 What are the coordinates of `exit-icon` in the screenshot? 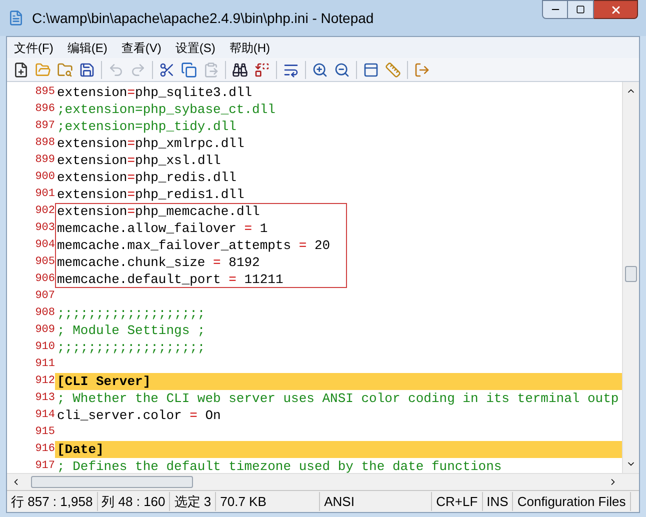 It's located at (422, 70).